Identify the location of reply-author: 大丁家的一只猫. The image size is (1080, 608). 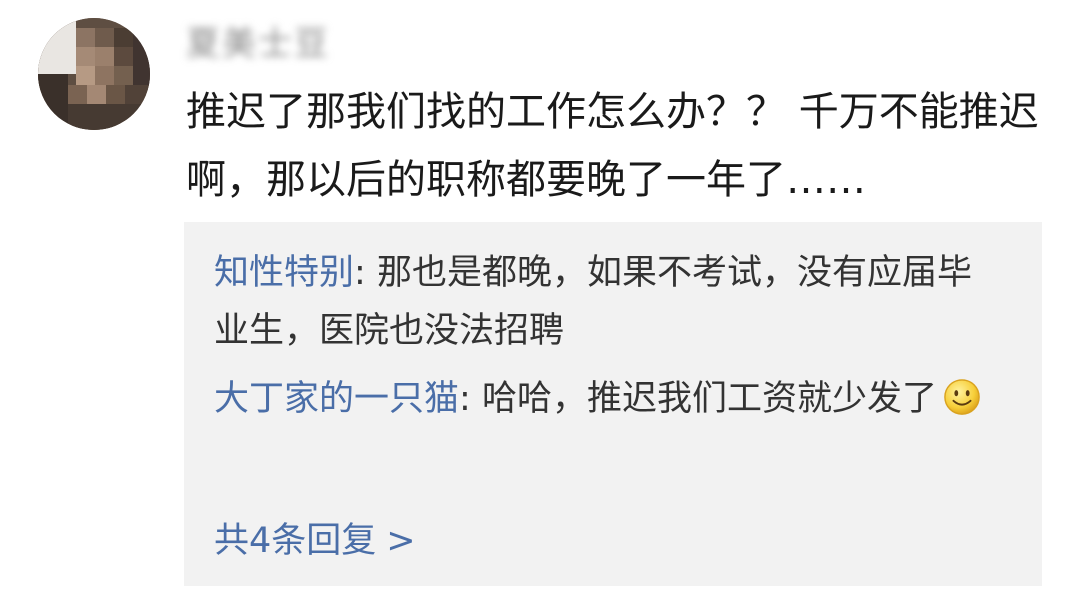
(336, 399).